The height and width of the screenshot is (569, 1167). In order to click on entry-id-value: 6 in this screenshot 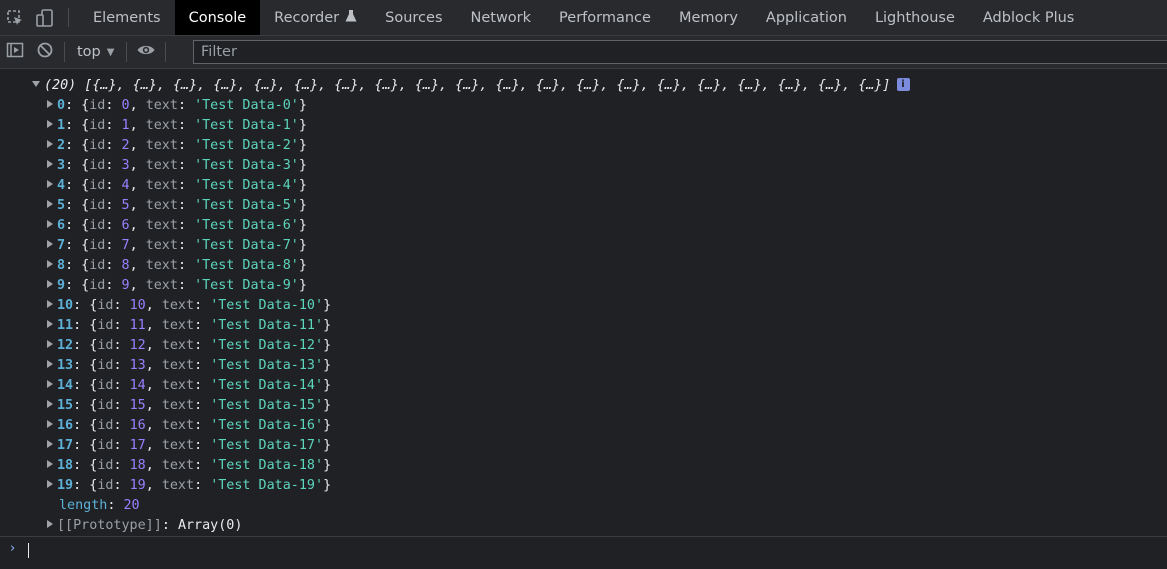, I will do `click(125, 225)`.